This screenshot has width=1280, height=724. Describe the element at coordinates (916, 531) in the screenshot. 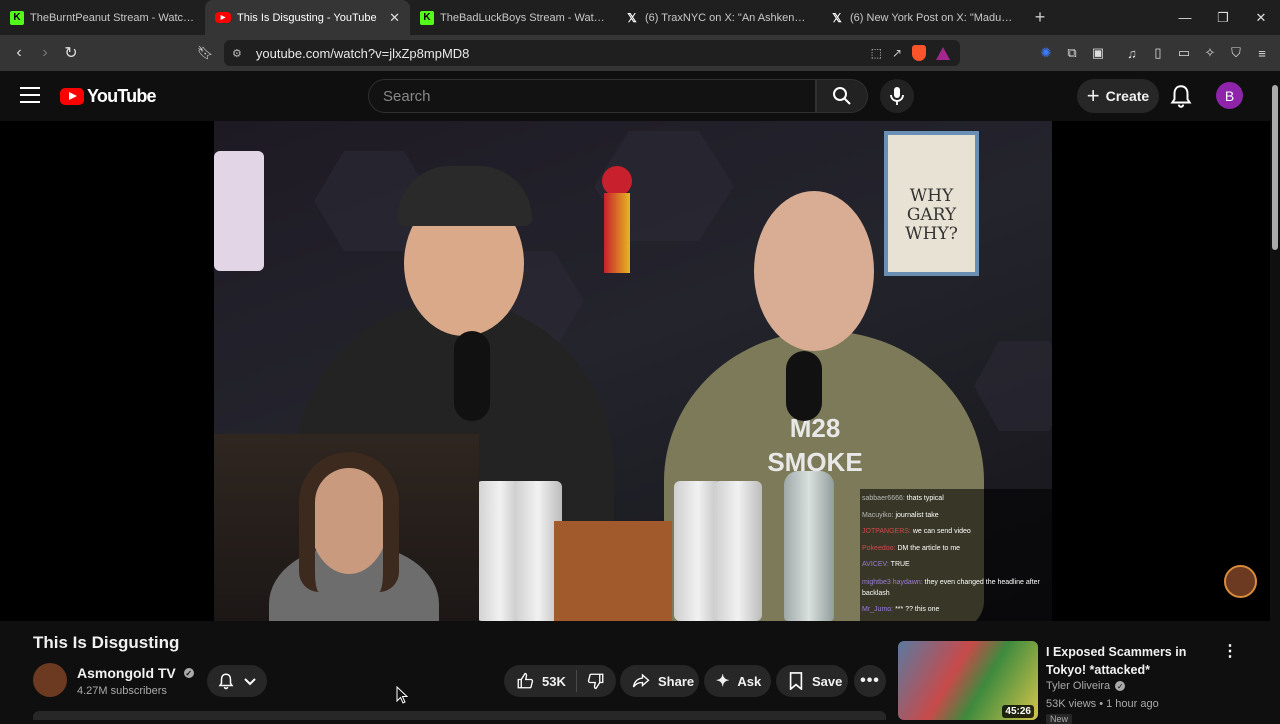

I see `chat-message: JOTPANGERS: we can send video` at that location.